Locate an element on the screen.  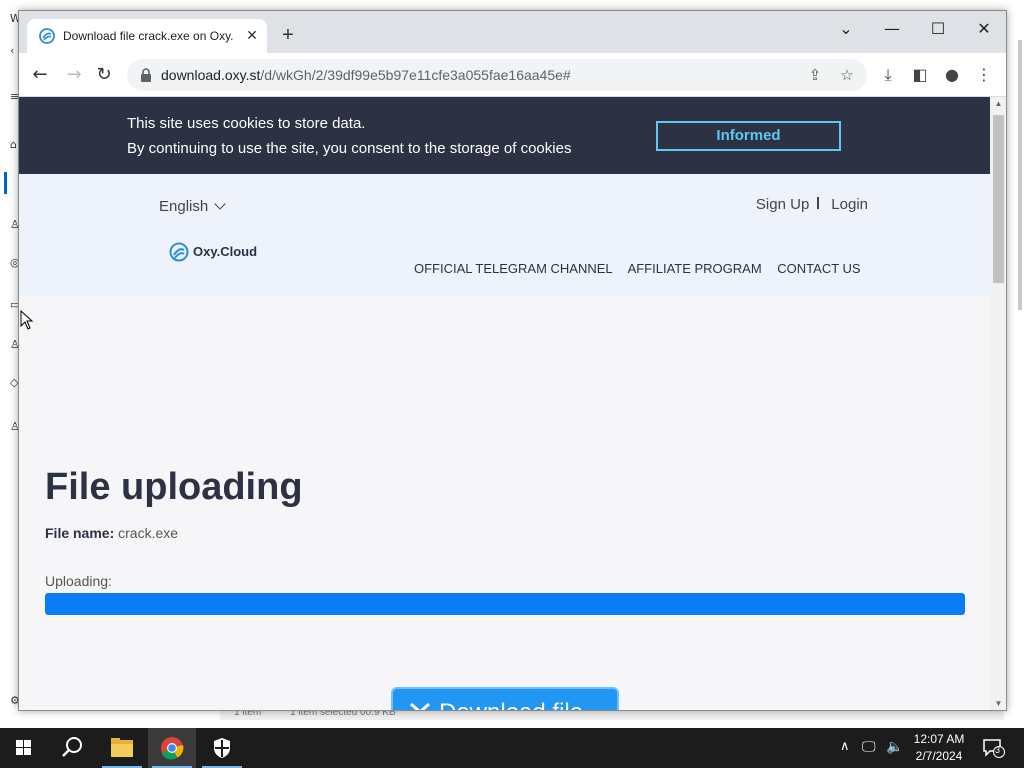
clock-time: 12:07 AM is located at coordinates (939, 739).